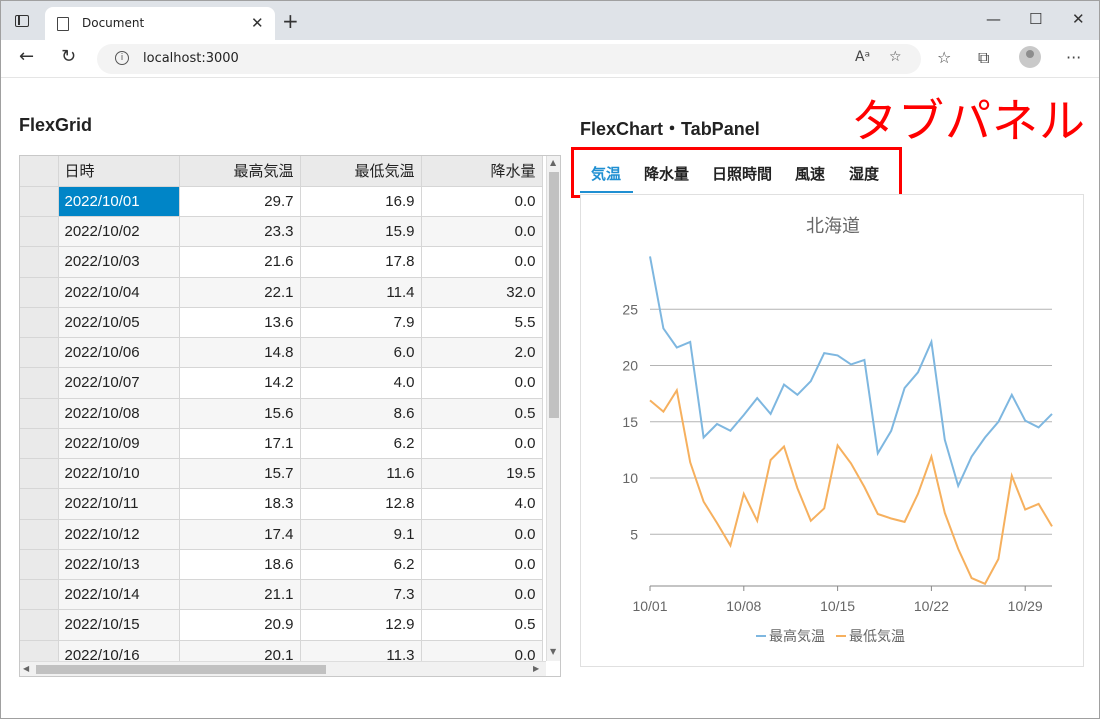  What do you see at coordinates (482, 323) in the screenshot?
I see `grid-cell: 5.5` at bounding box center [482, 323].